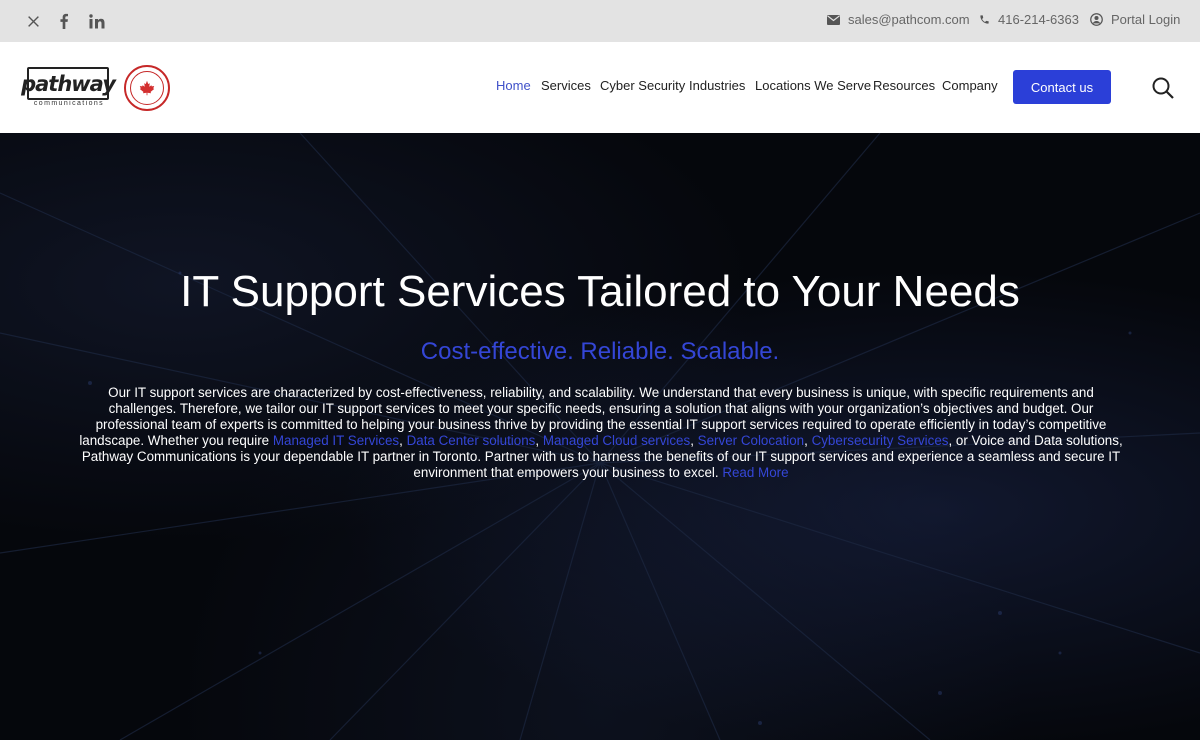 Image resolution: width=1200 pixels, height=740 pixels. I want to click on envelope-icon, so click(833, 19).